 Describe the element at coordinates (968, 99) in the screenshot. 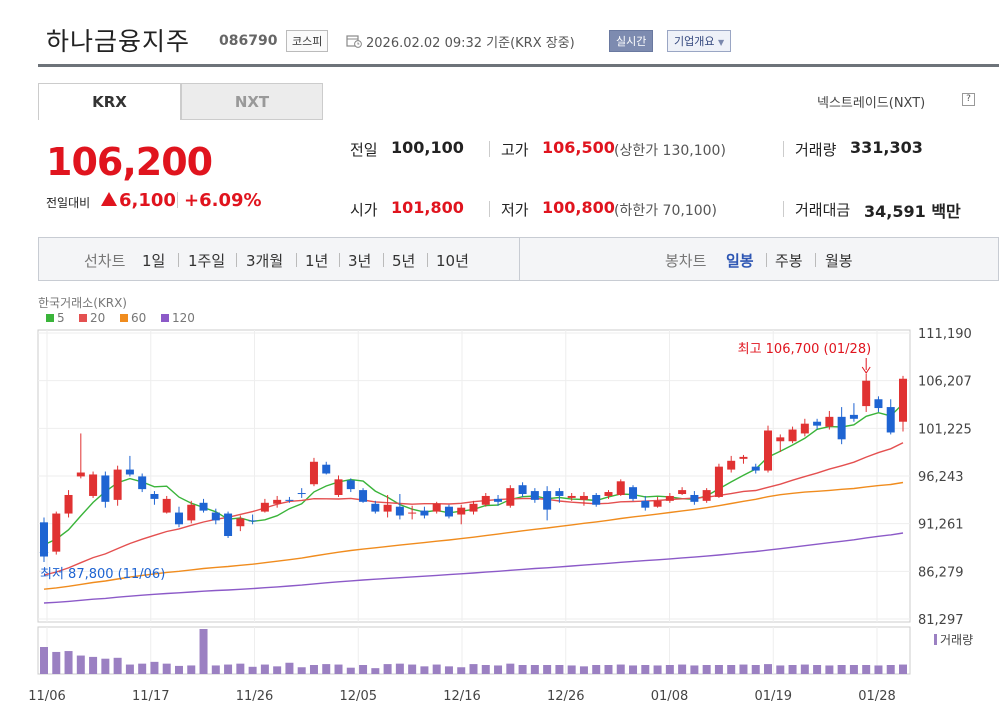

I see `help-icon: ?` at that location.